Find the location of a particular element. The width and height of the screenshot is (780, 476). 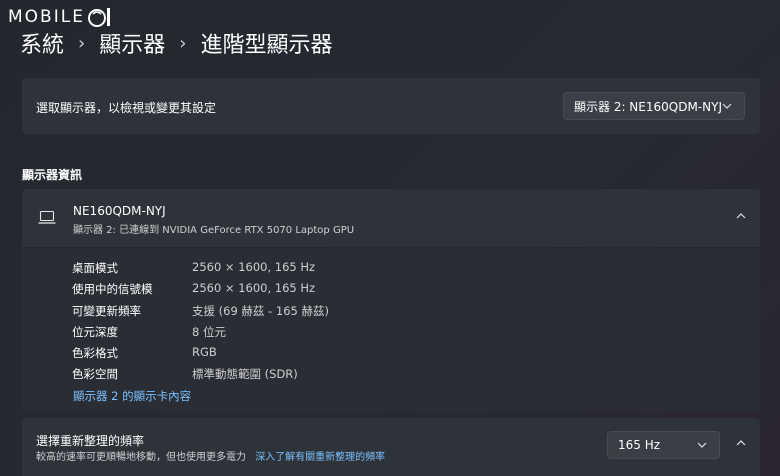

display-adapter-properties-link: 顯示器 2 的顯示卡內容 is located at coordinates (132, 396).